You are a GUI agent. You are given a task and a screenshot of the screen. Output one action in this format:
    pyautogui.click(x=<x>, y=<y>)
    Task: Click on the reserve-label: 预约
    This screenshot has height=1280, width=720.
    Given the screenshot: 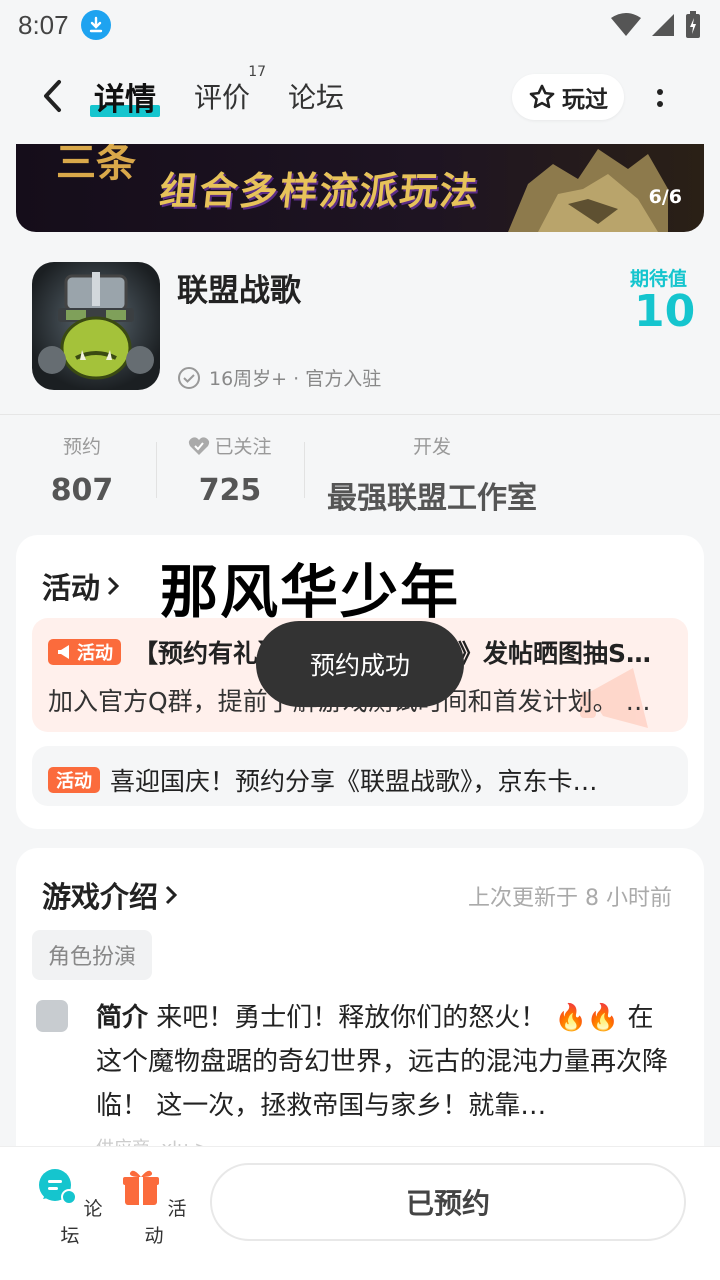 What is the action you would take?
    pyautogui.click(x=81, y=447)
    